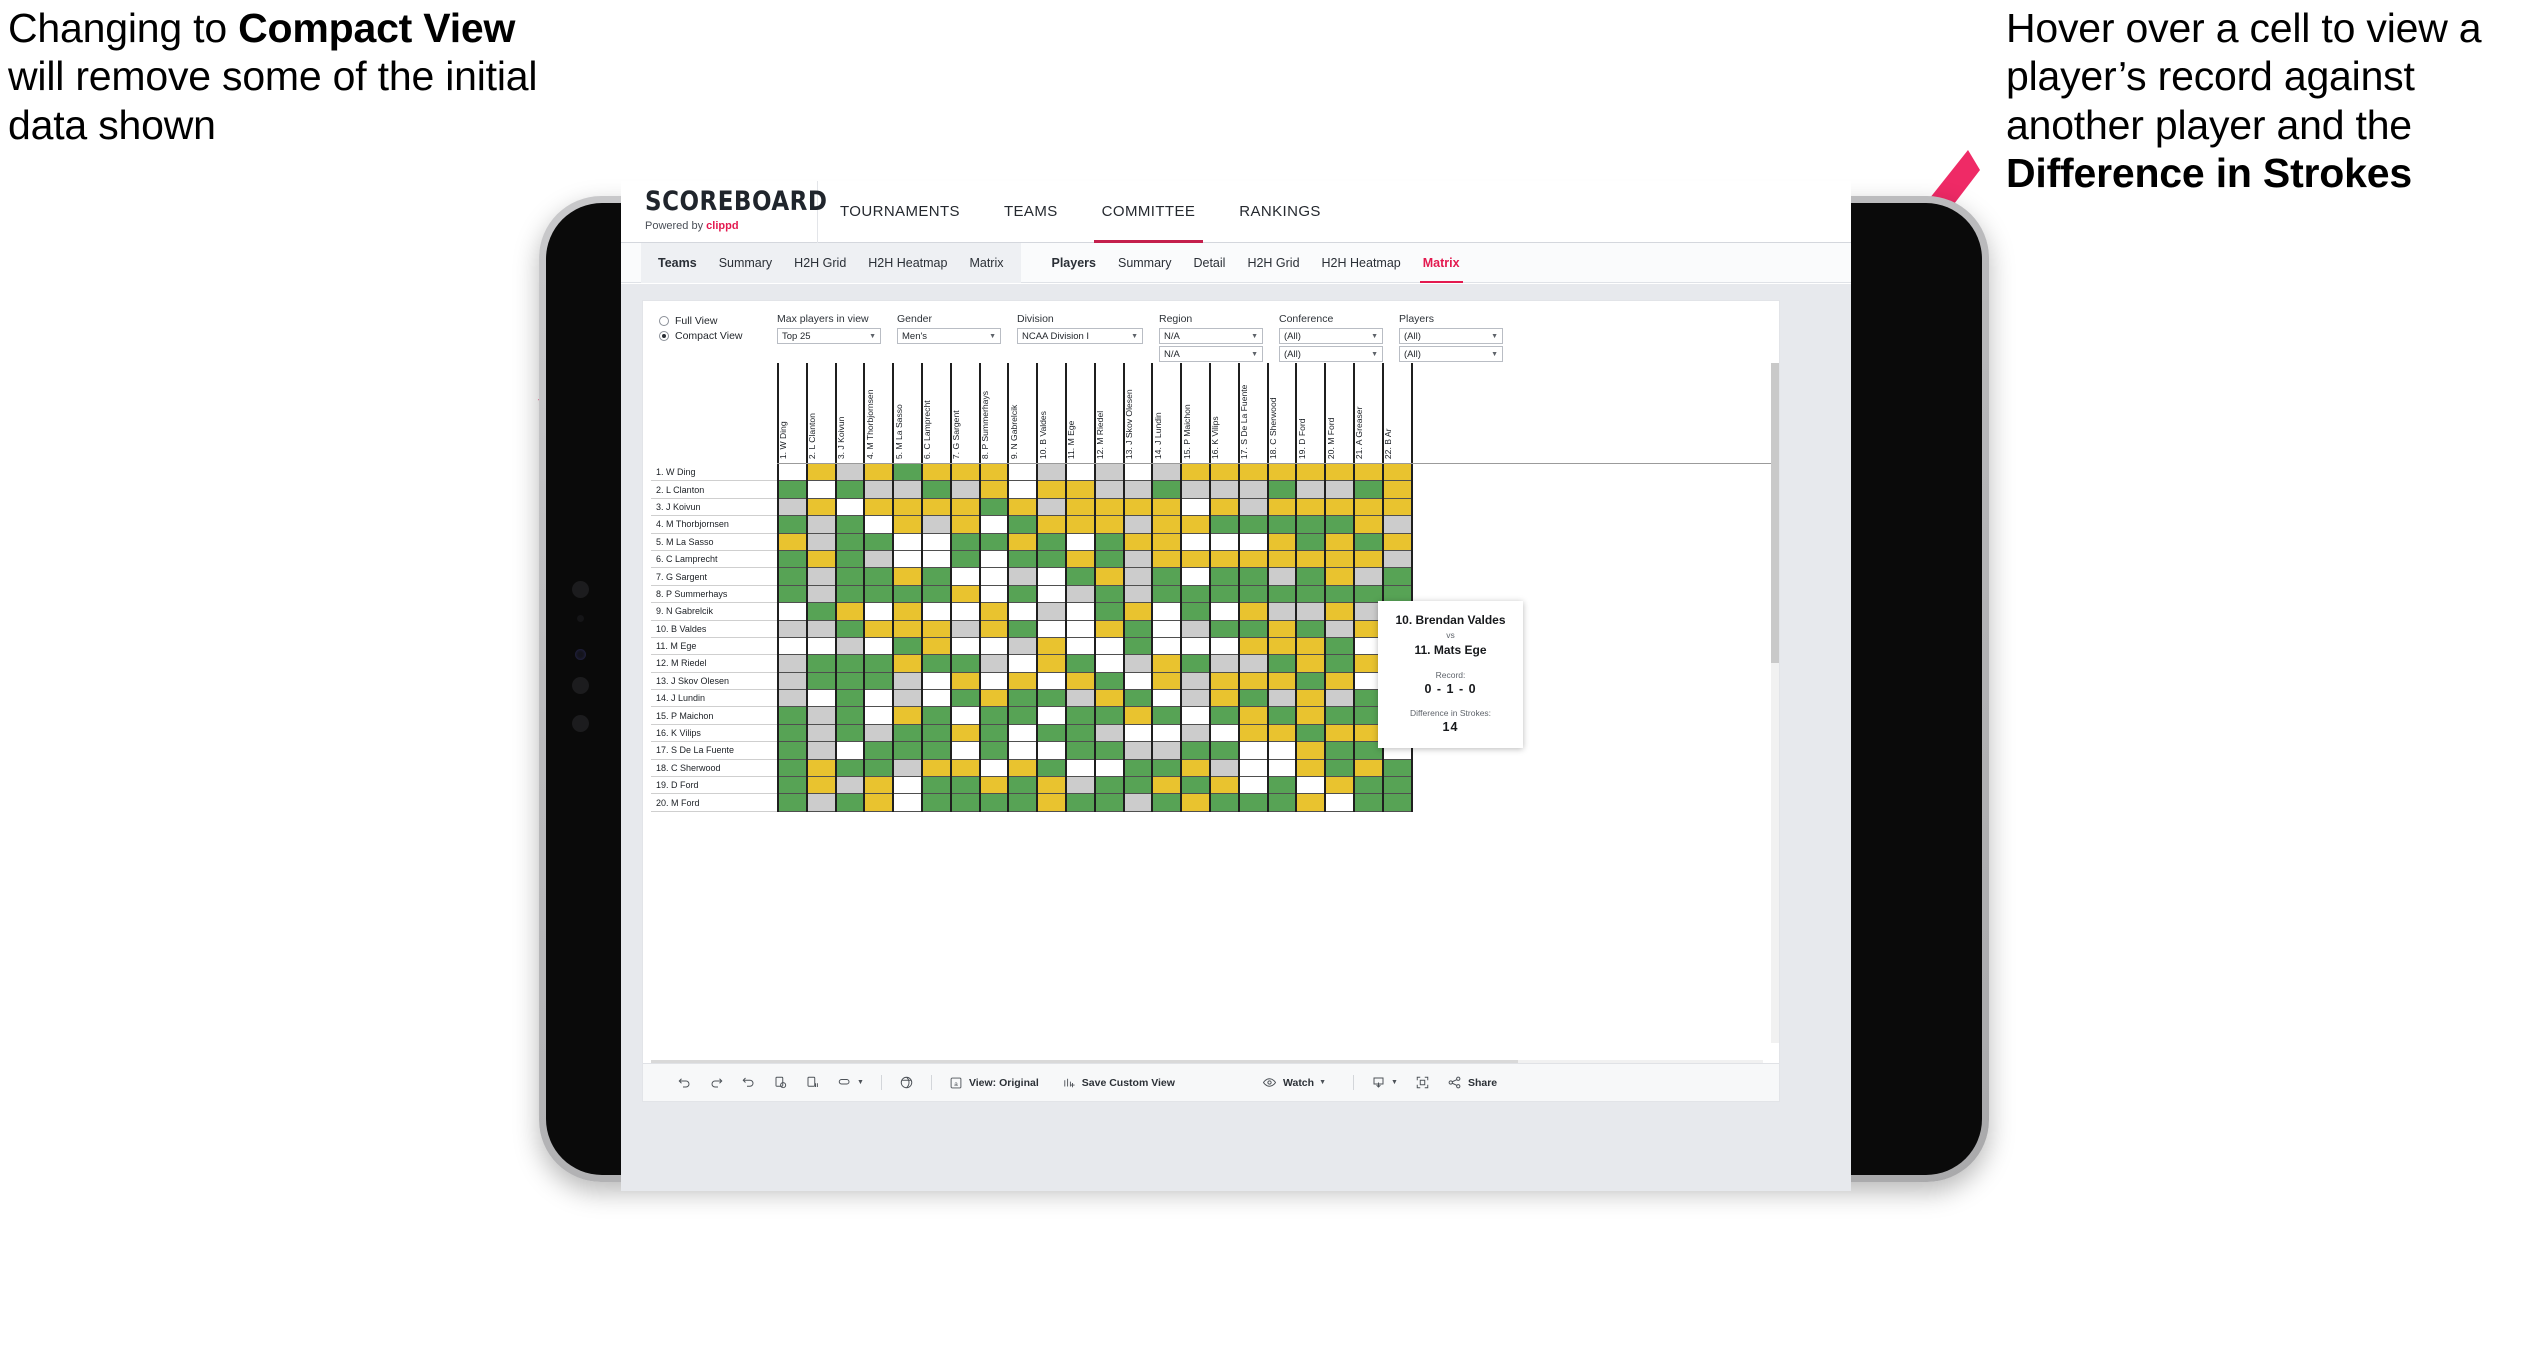  I want to click on download-button: ▼, so click(1384, 1082).